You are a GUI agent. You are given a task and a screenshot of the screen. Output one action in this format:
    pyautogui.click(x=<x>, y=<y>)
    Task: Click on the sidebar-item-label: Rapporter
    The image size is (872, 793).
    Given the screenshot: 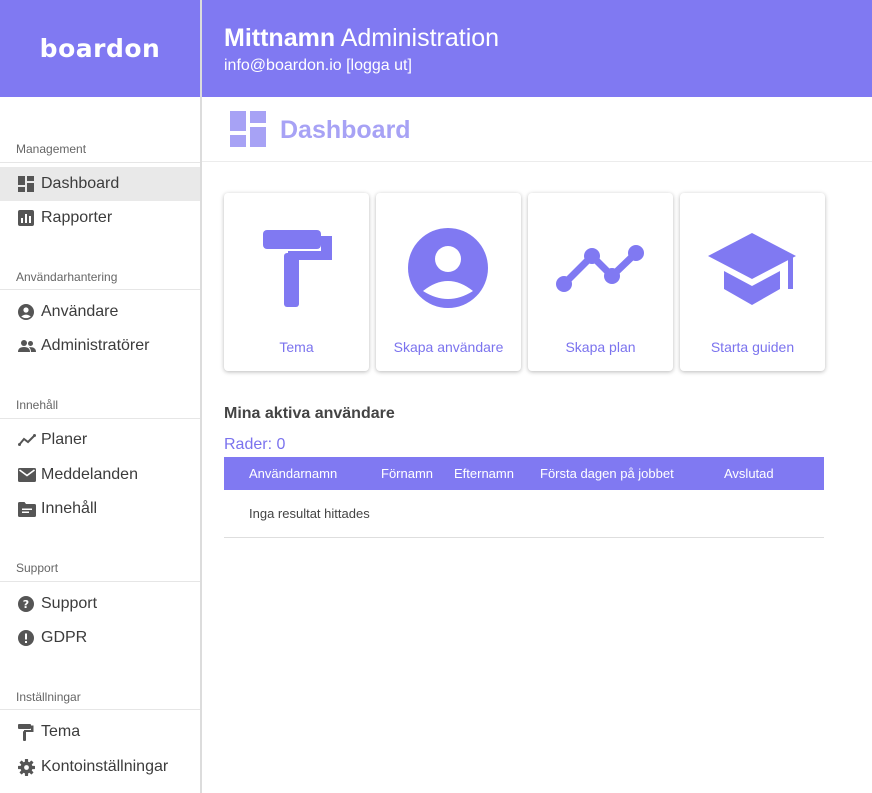 What is the action you would take?
    pyautogui.click(x=77, y=217)
    